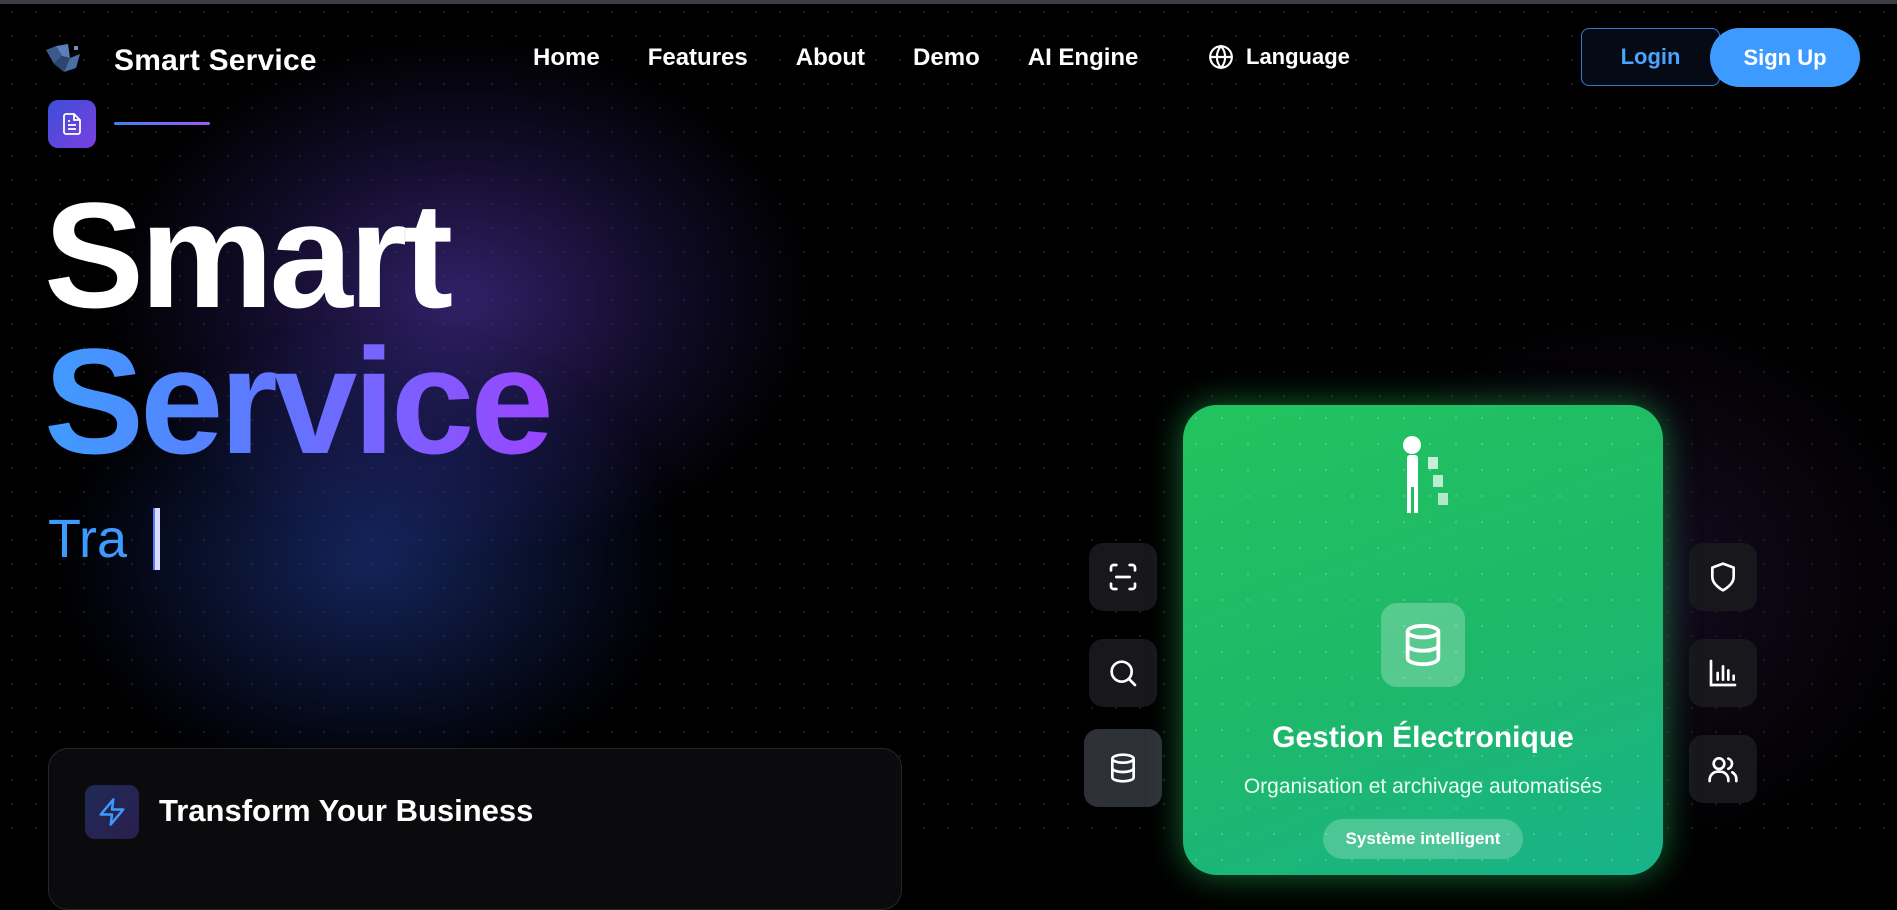 This screenshot has height=910, width=1897. I want to click on document-badge, so click(72, 124).